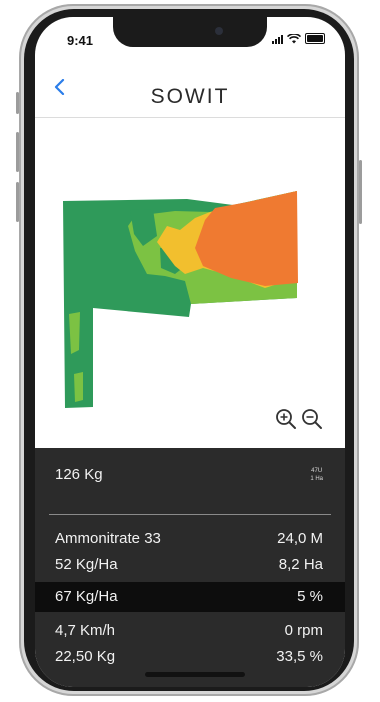 This screenshot has height=702, width=380. I want to click on app-logo: SOWIT, so click(190, 96).